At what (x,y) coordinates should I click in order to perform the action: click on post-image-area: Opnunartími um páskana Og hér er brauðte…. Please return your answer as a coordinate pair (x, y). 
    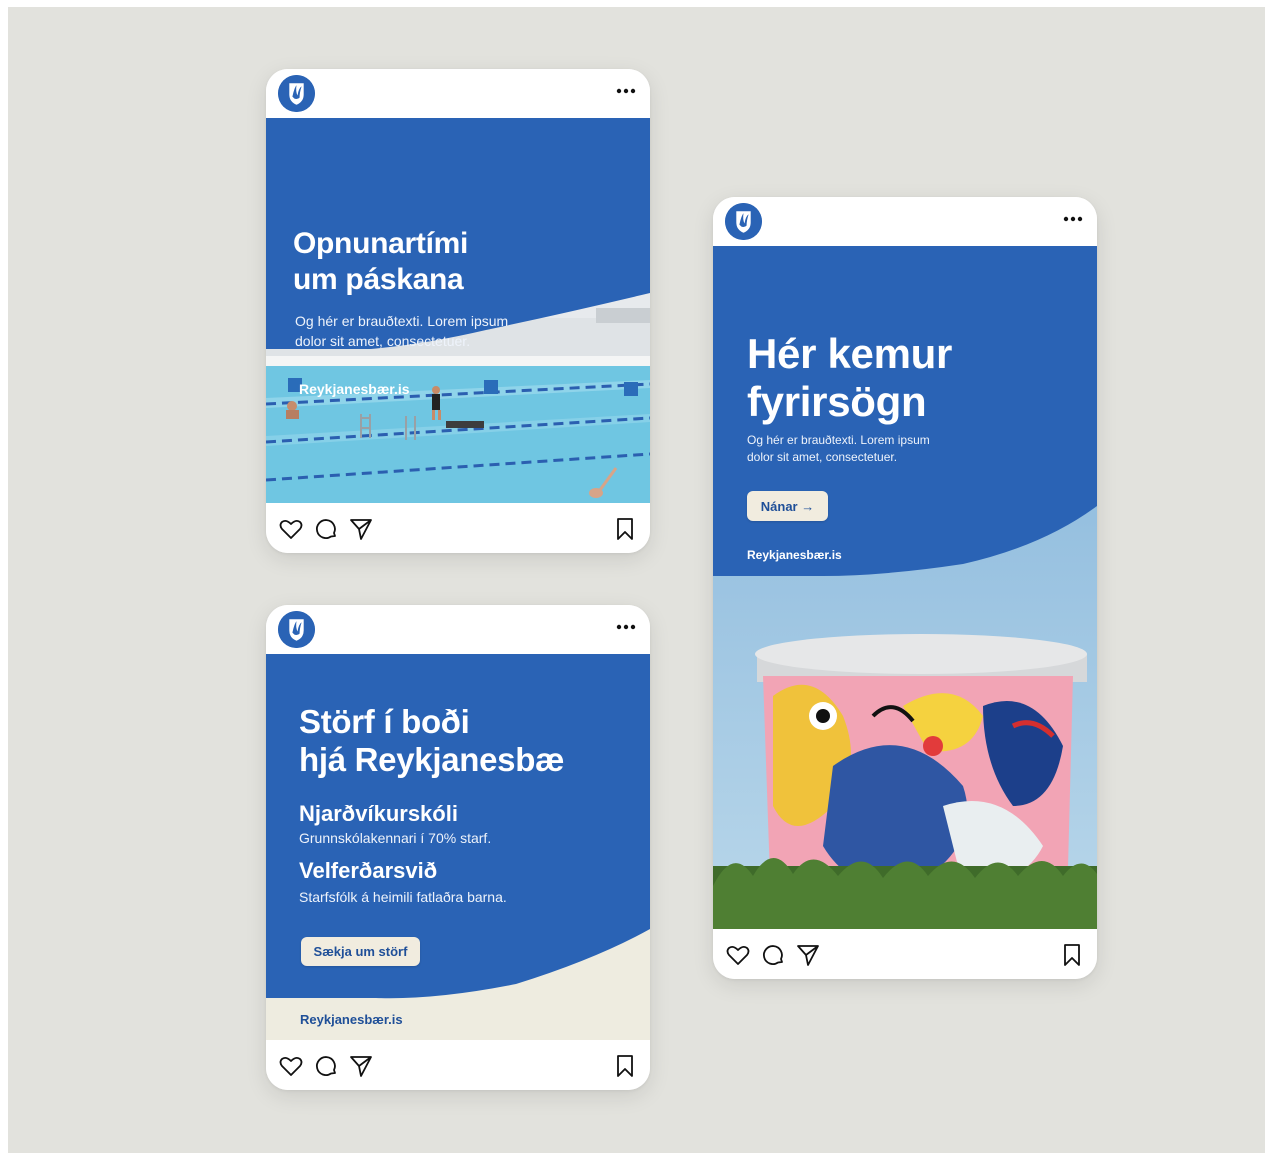
    Looking at the image, I should click on (458, 310).